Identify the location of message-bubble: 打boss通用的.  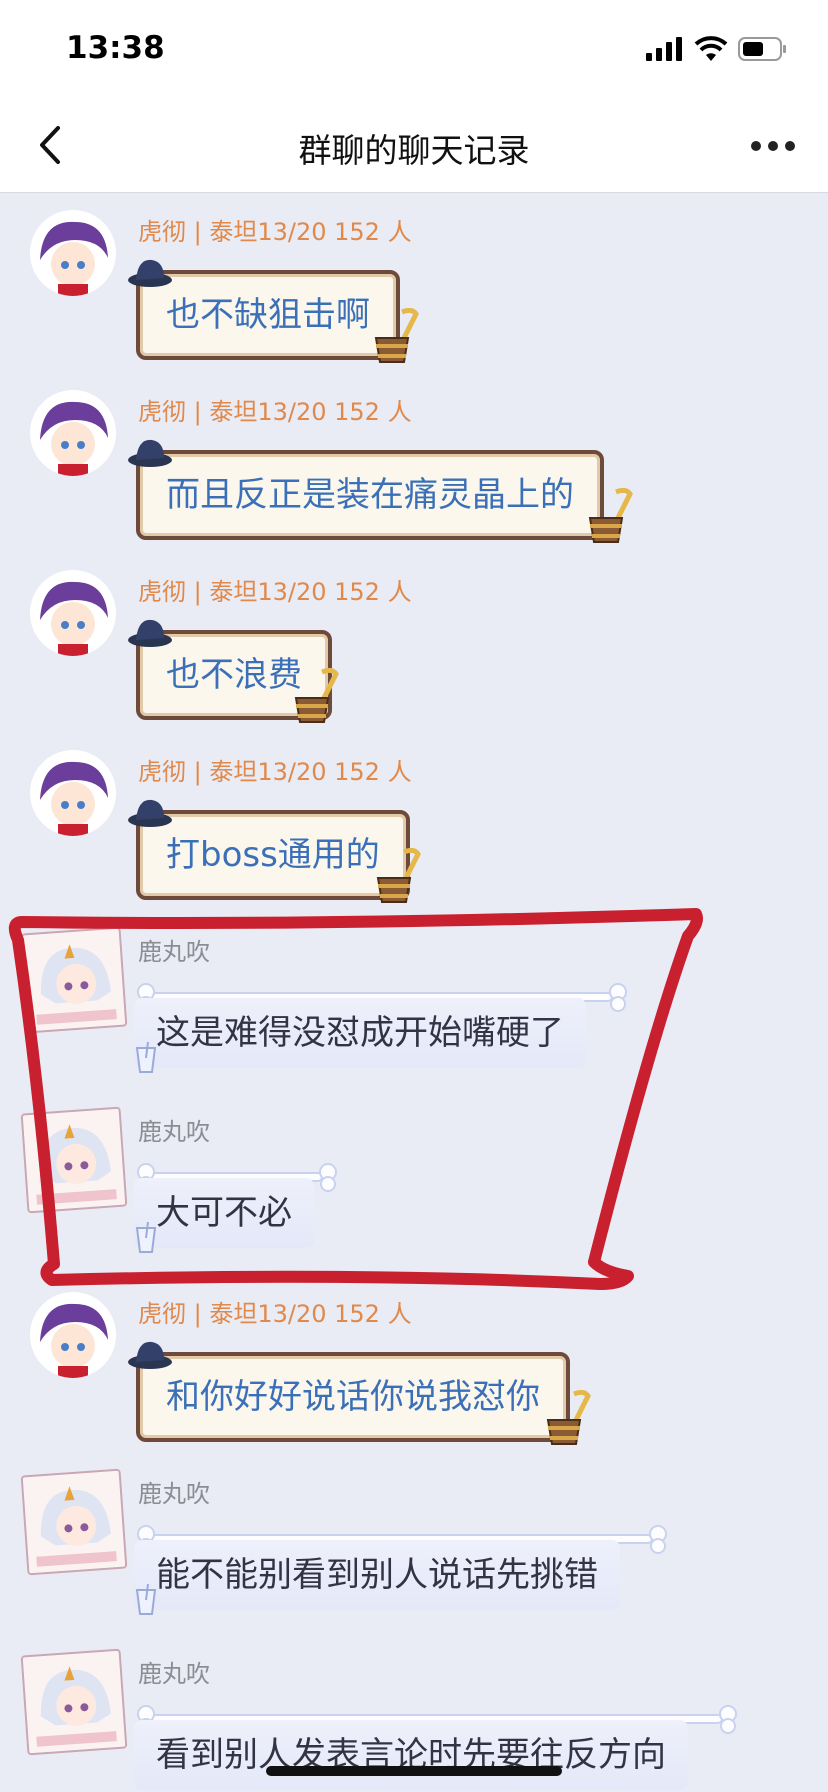
(273, 855).